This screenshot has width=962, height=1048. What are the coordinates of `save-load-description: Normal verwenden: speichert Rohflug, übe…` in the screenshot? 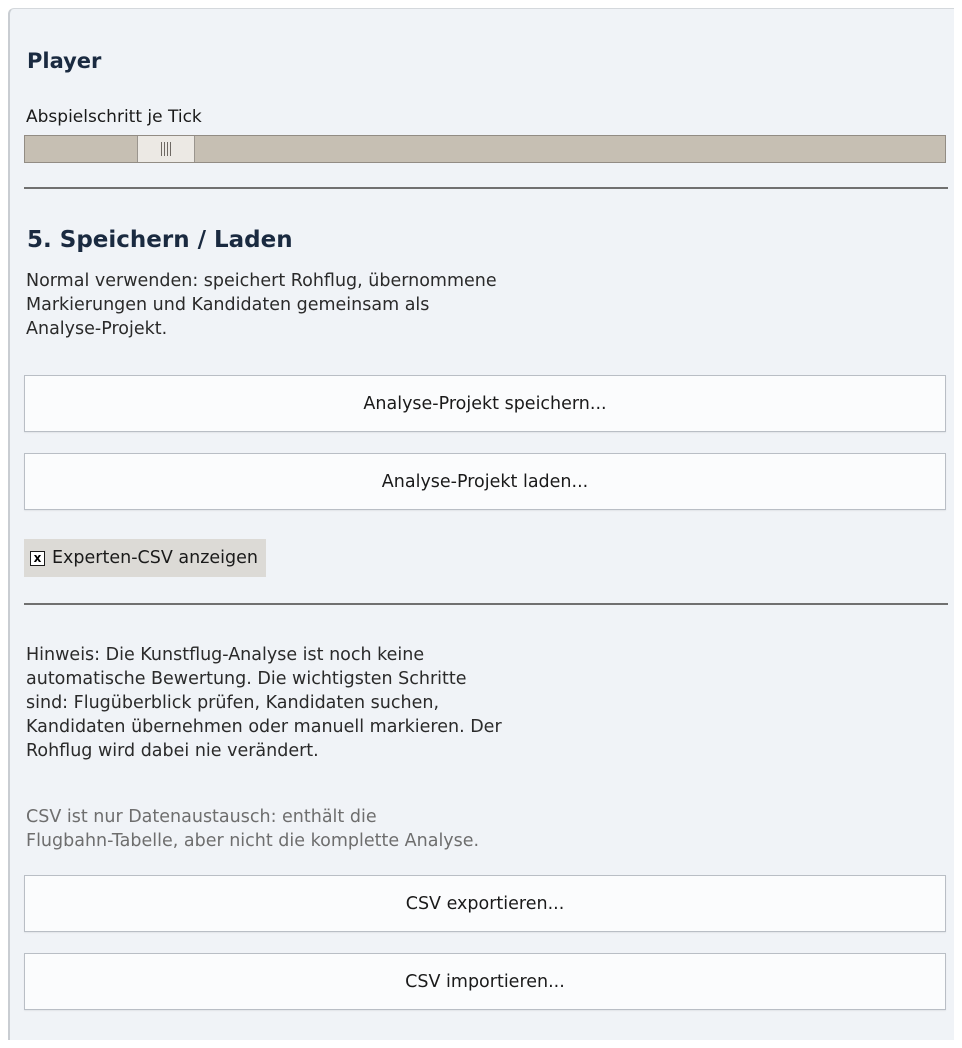 It's located at (346, 305).